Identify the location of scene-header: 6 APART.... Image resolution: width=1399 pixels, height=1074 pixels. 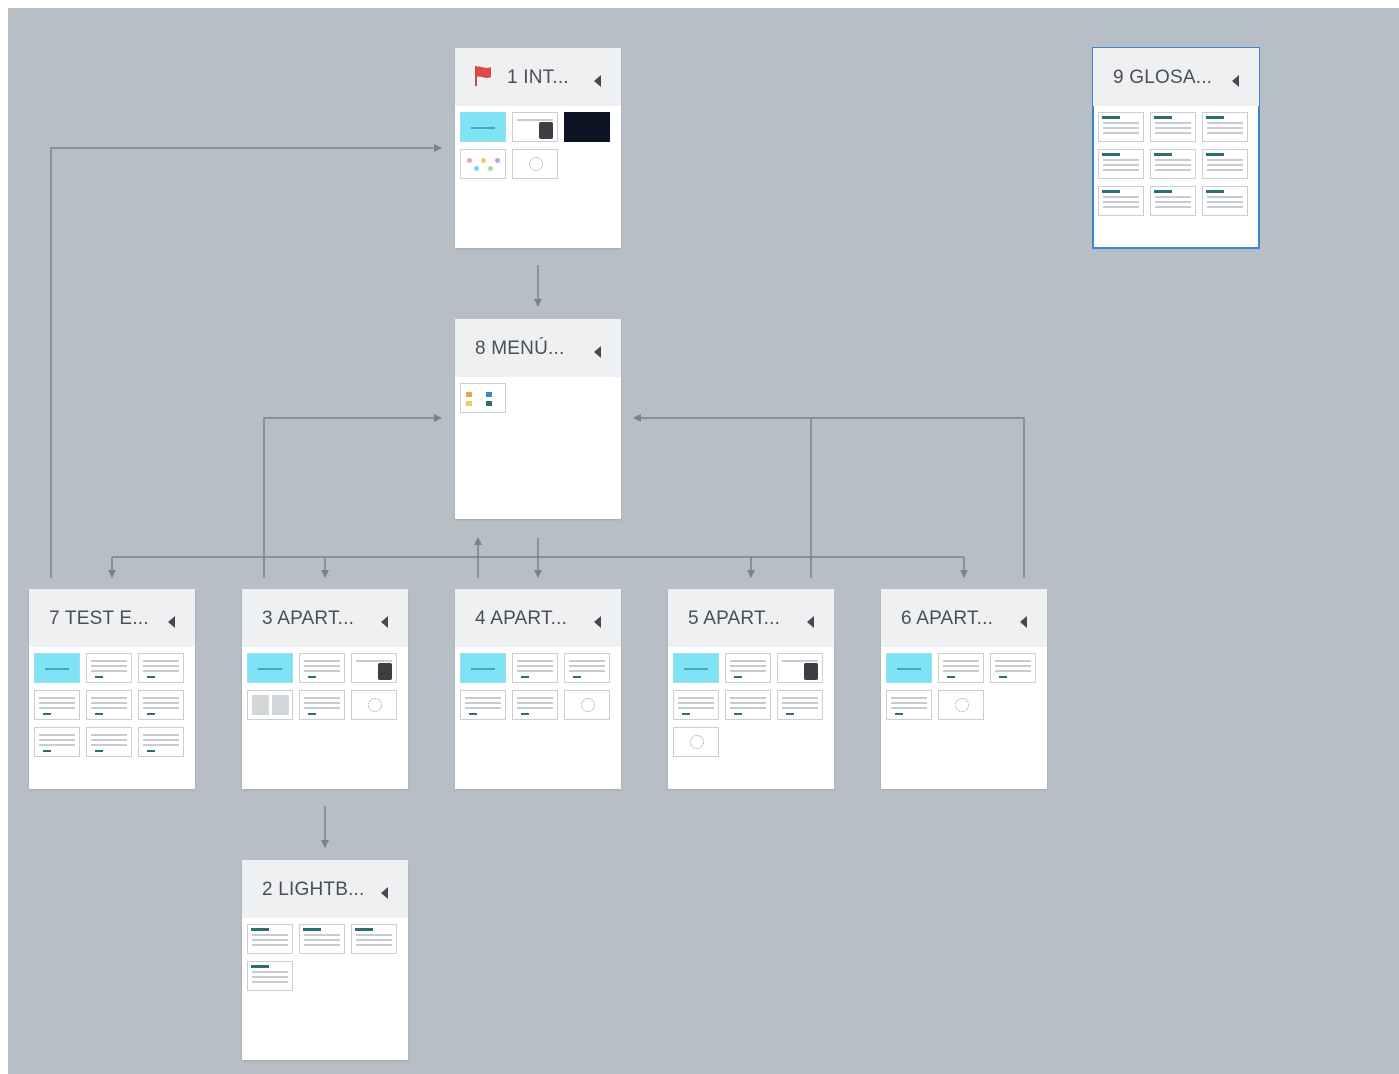
(964, 618).